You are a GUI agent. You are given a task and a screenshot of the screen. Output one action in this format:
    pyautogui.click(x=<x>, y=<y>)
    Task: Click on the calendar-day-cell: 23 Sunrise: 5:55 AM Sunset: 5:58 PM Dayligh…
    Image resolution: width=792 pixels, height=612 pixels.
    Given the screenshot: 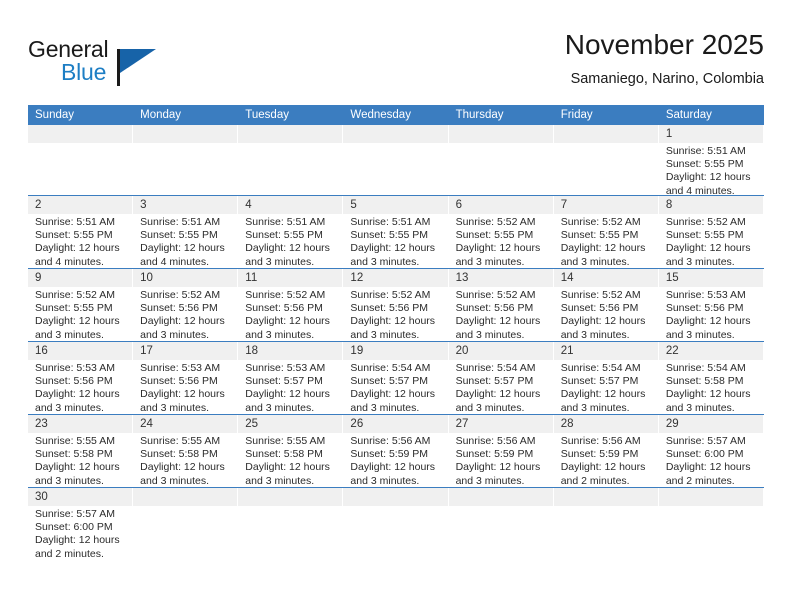 What is the action you would take?
    pyautogui.click(x=81, y=451)
    